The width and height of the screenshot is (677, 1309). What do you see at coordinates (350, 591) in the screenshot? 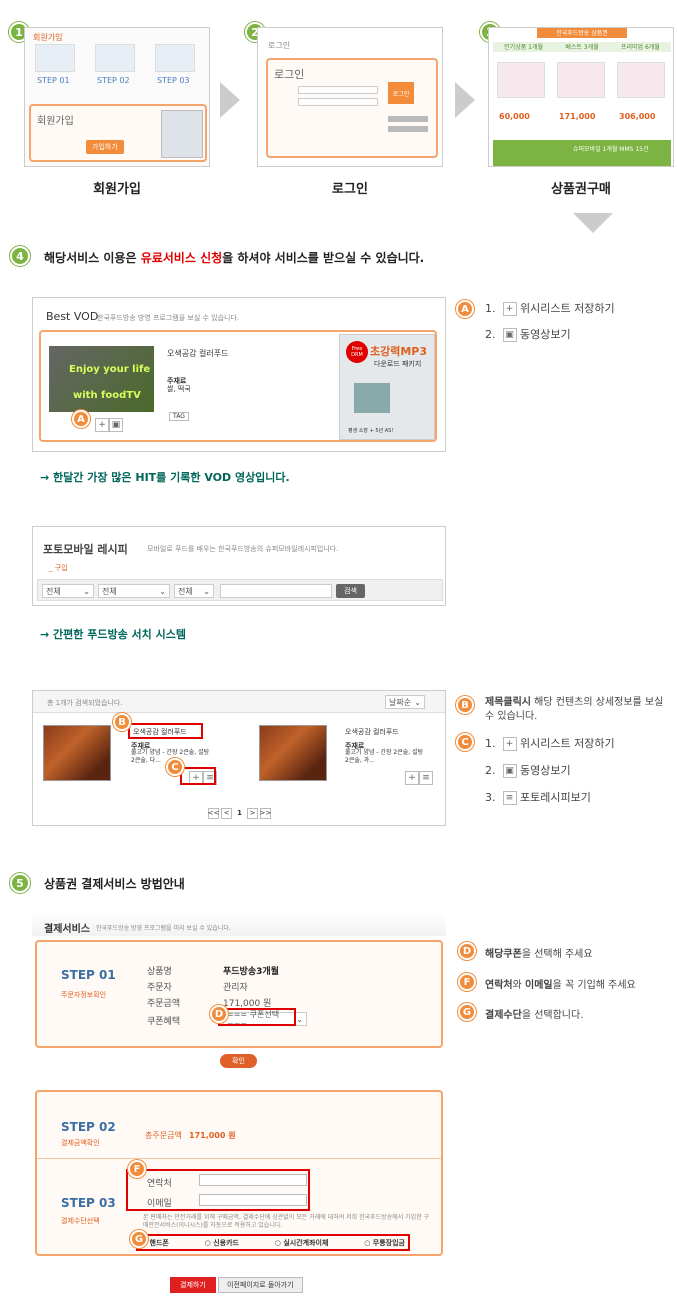
I see `mobile-search-button: 검색` at bounding box center [350, 591].